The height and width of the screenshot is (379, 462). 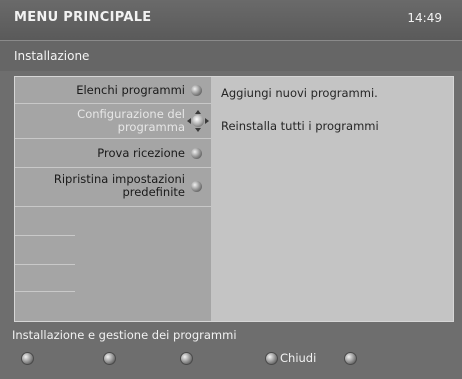 I want to click on menu-item-elenchi-programmi: Elenchi programmi, so click(x=113, y=90).